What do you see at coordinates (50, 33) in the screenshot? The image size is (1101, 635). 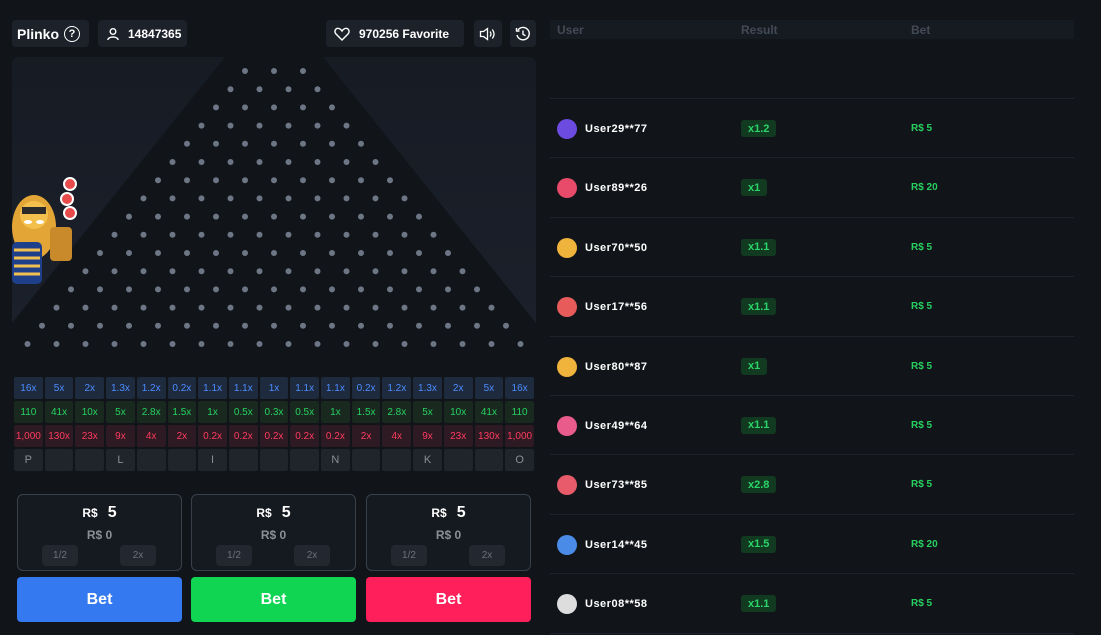 I see `game-title-chip: Plinko ?` at bounding box center [50, 33].